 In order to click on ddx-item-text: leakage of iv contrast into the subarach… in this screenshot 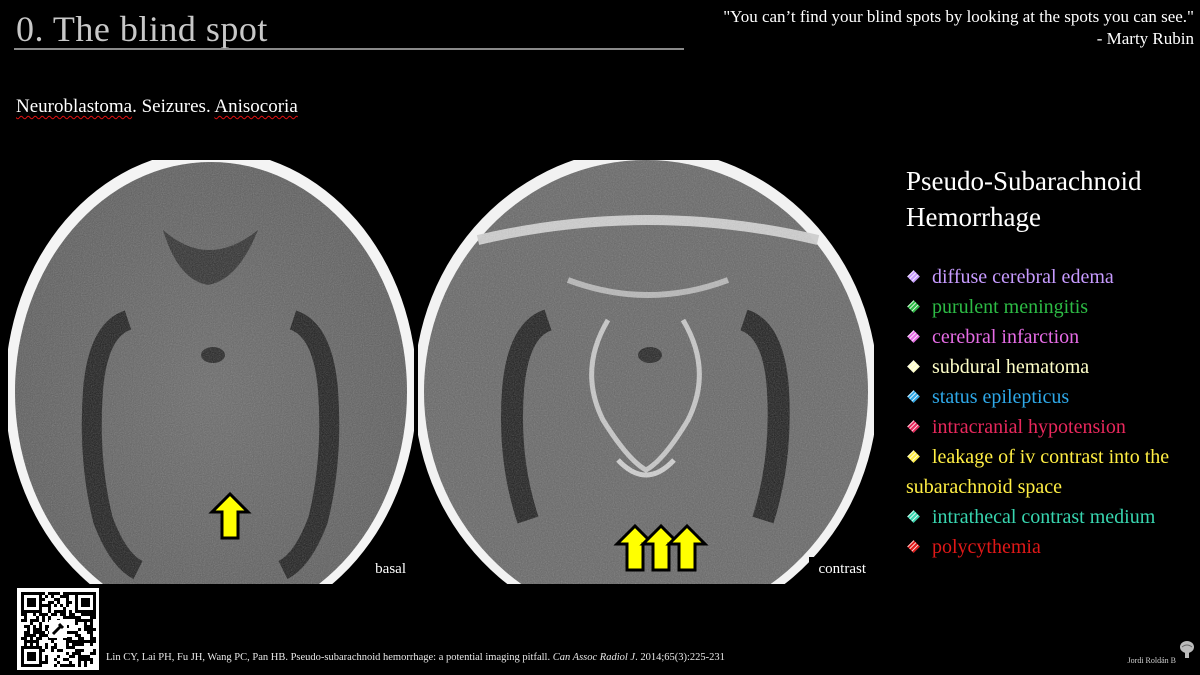, I will do `click(1038, 472)`.